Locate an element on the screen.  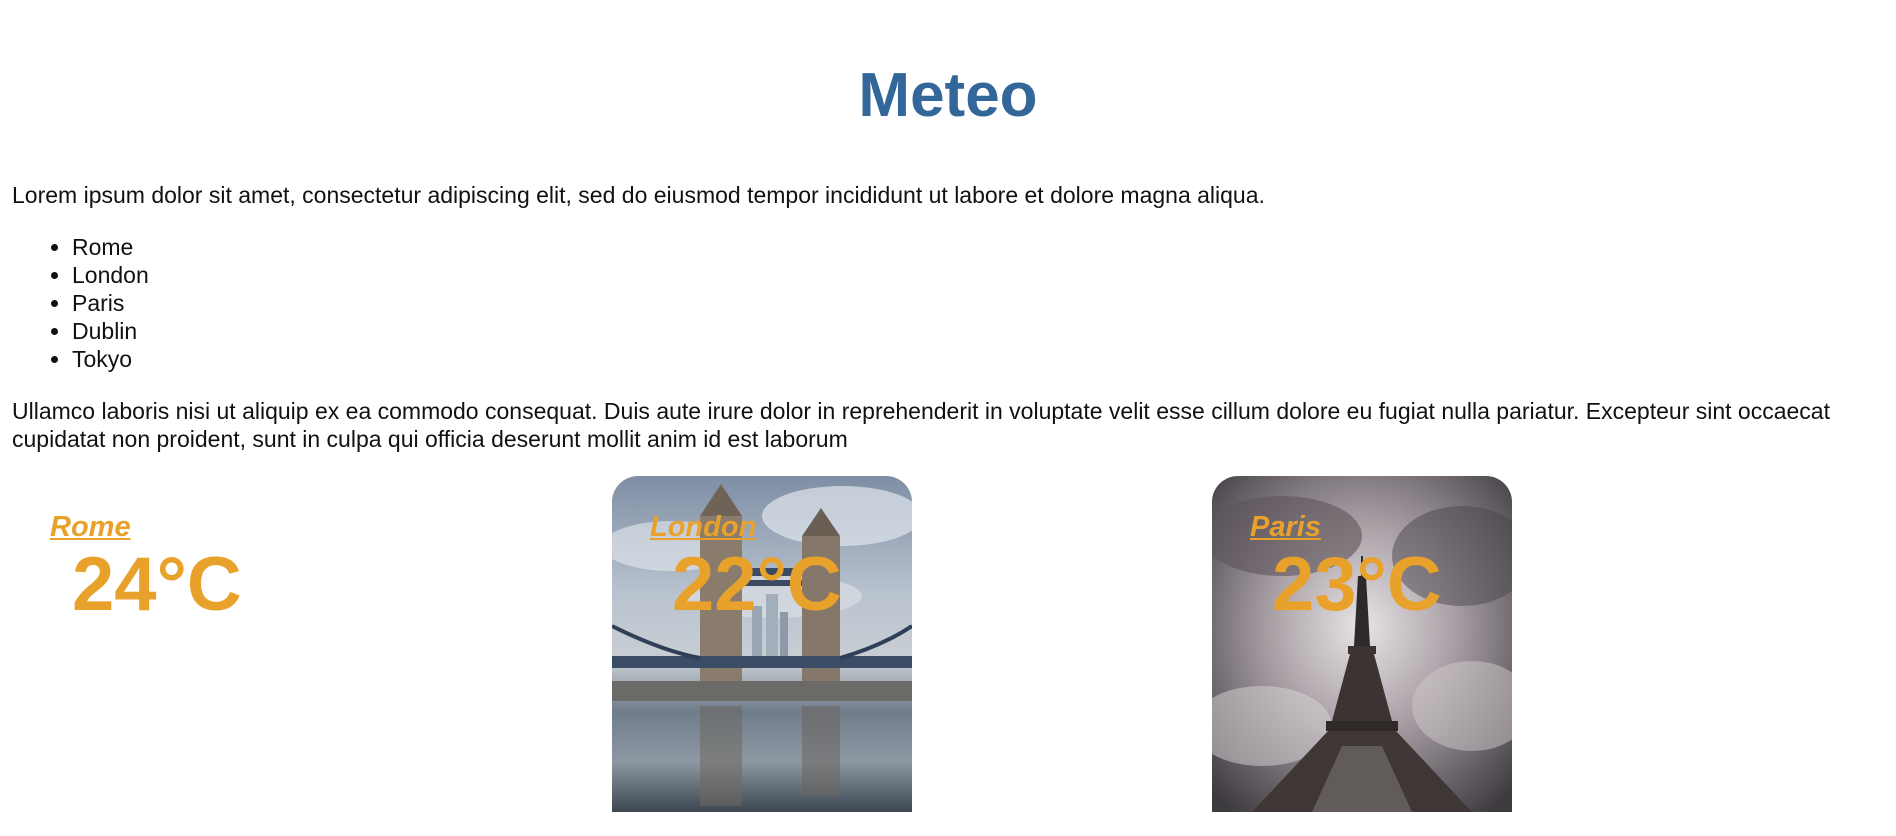
page-title: Meteo is located at coordinates (948, 95).